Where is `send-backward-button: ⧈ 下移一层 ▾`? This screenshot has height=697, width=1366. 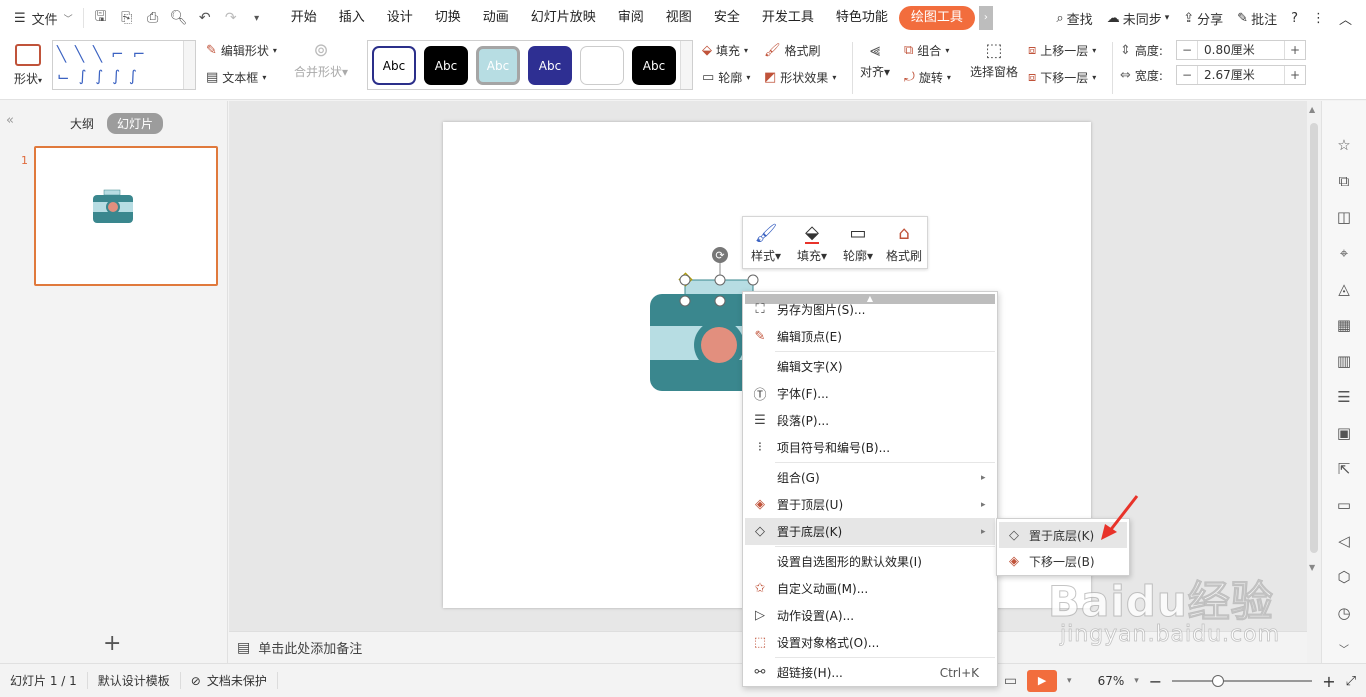 send-backward-button: ⧈ 下移一层 ▾ is located at coordinates (1062, 77).